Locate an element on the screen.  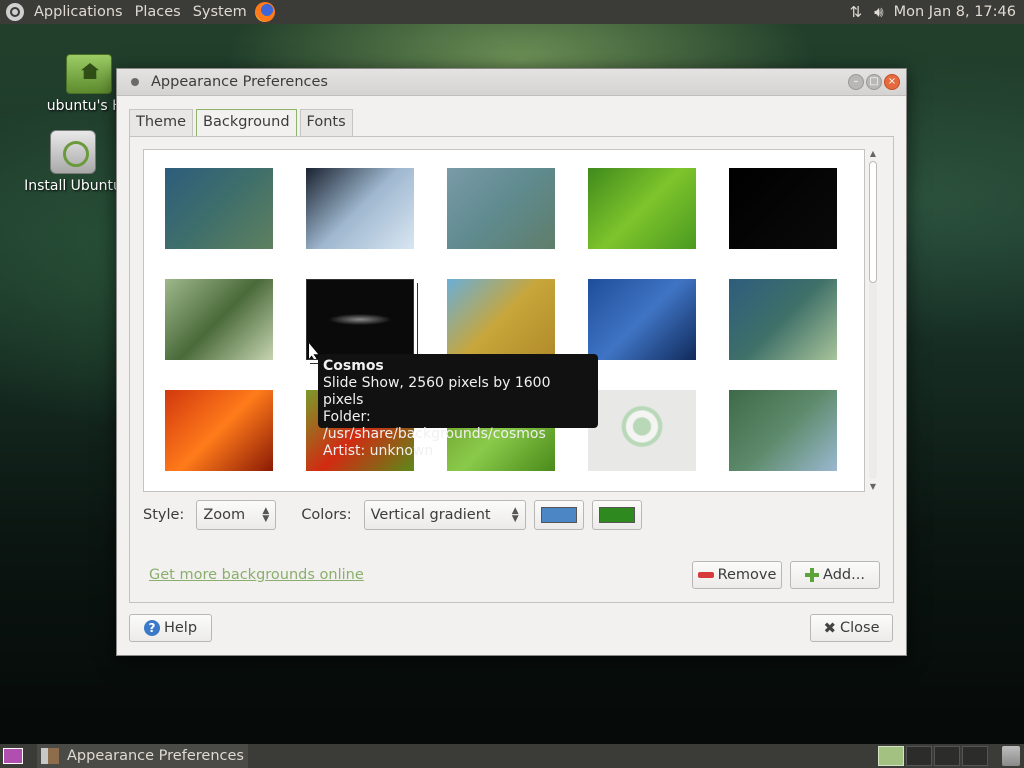
close-label: Close is located at coordinates (860, 628).